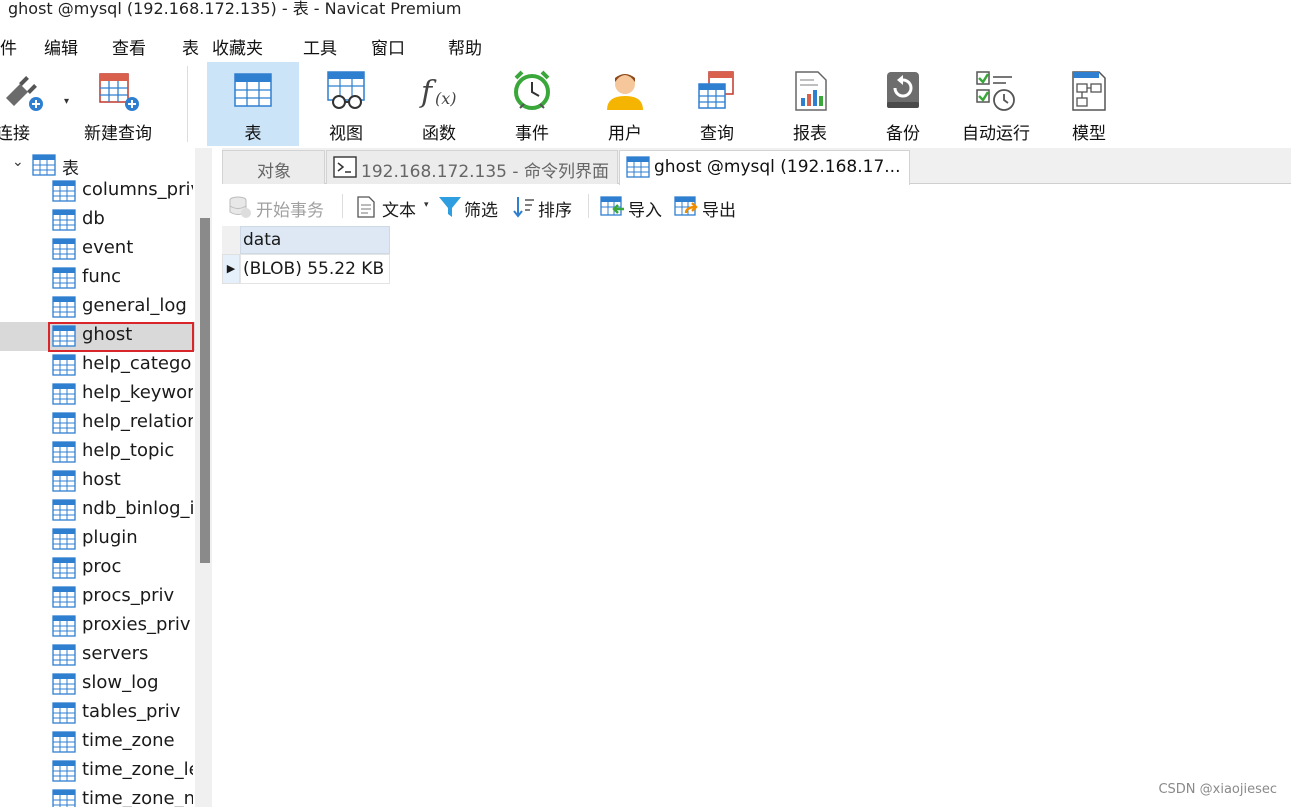  What do you see at coordinates (97, 713) in the screenshot?
I see `tree-item-tables-priv: tables_priv` at bounding box center [97, 713].